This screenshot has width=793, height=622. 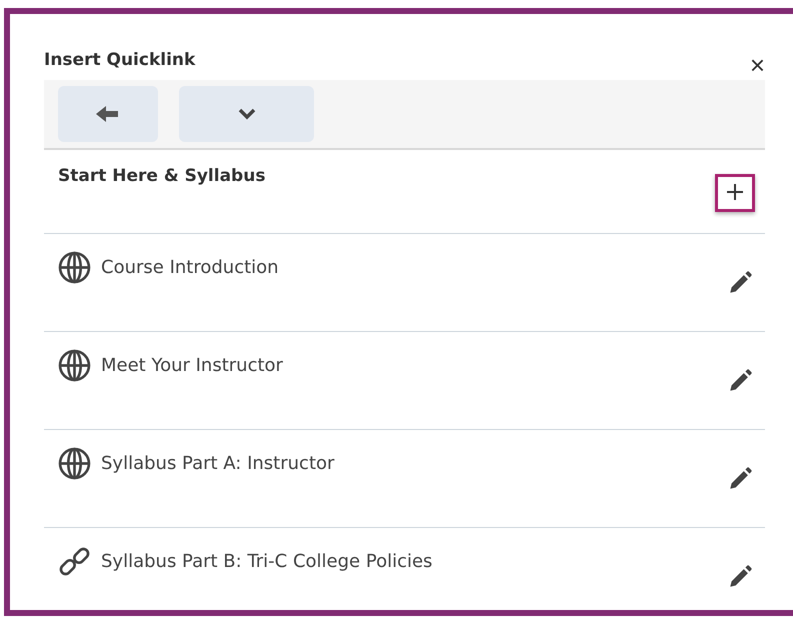 What do you see at coordinates (266, 561) in the screenshot?
I see `item-title: Syllabus Part B: Tri-C College Policies` at bounding box center [266, 561].